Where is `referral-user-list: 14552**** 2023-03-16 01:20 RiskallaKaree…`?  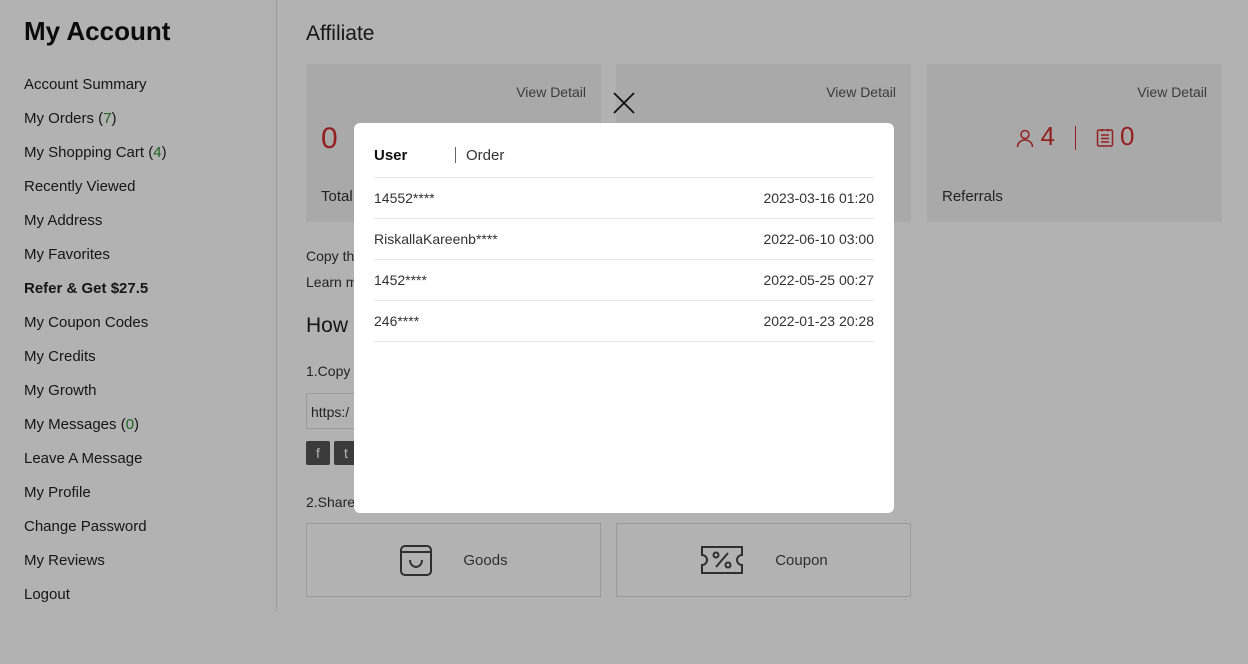 referral-user-list: 14552**** 2023-03-16 01:20 RiskallaKaree… is located at coordinates (624, 260).